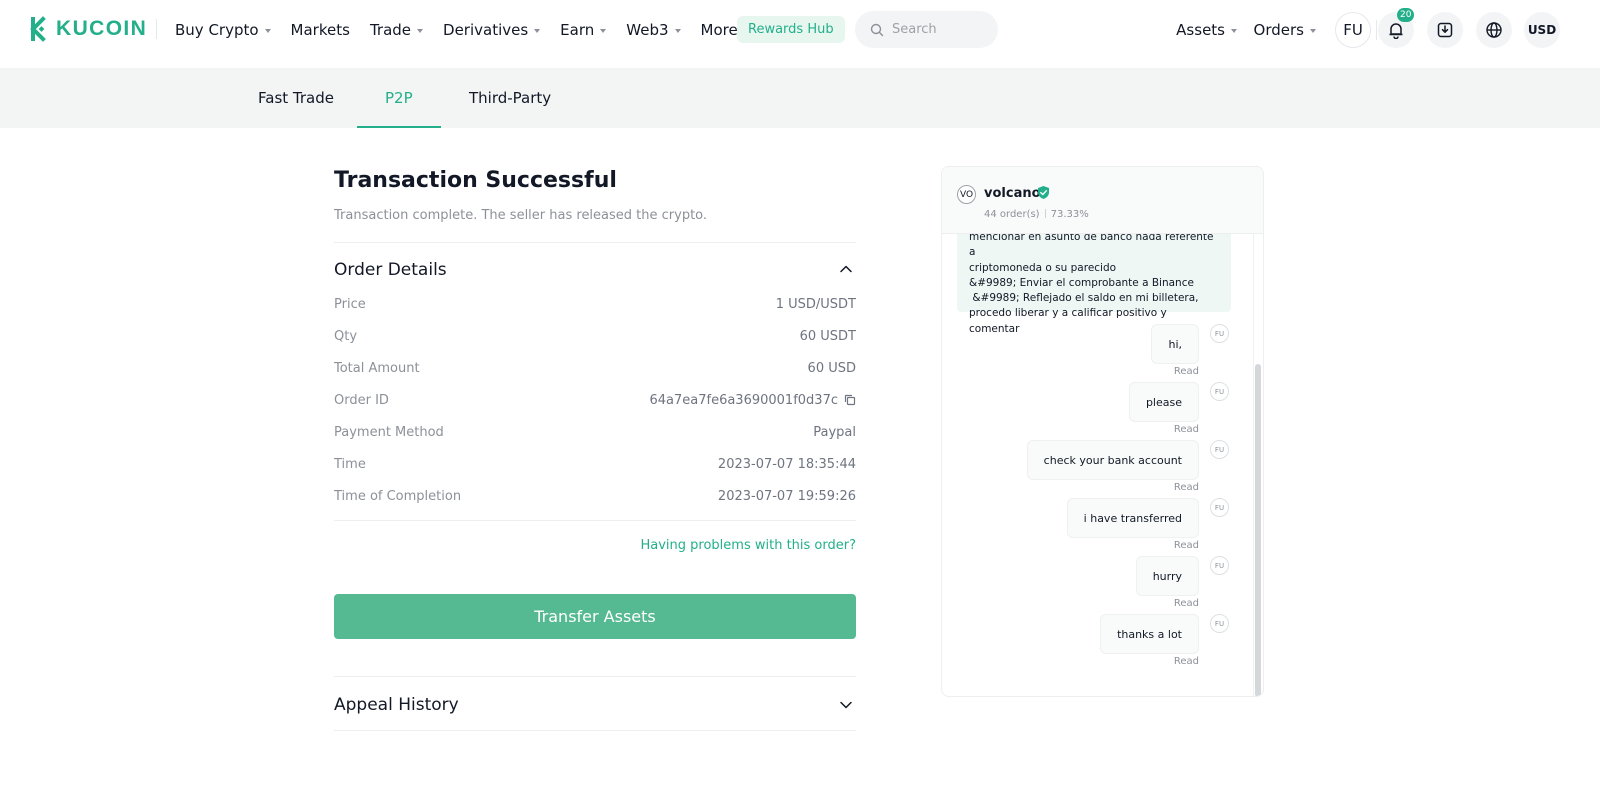  What do you see at coordinates (1200, 30) in the screenshot?
I see `assets-label: Assets` at bounding box center [1200, 30].